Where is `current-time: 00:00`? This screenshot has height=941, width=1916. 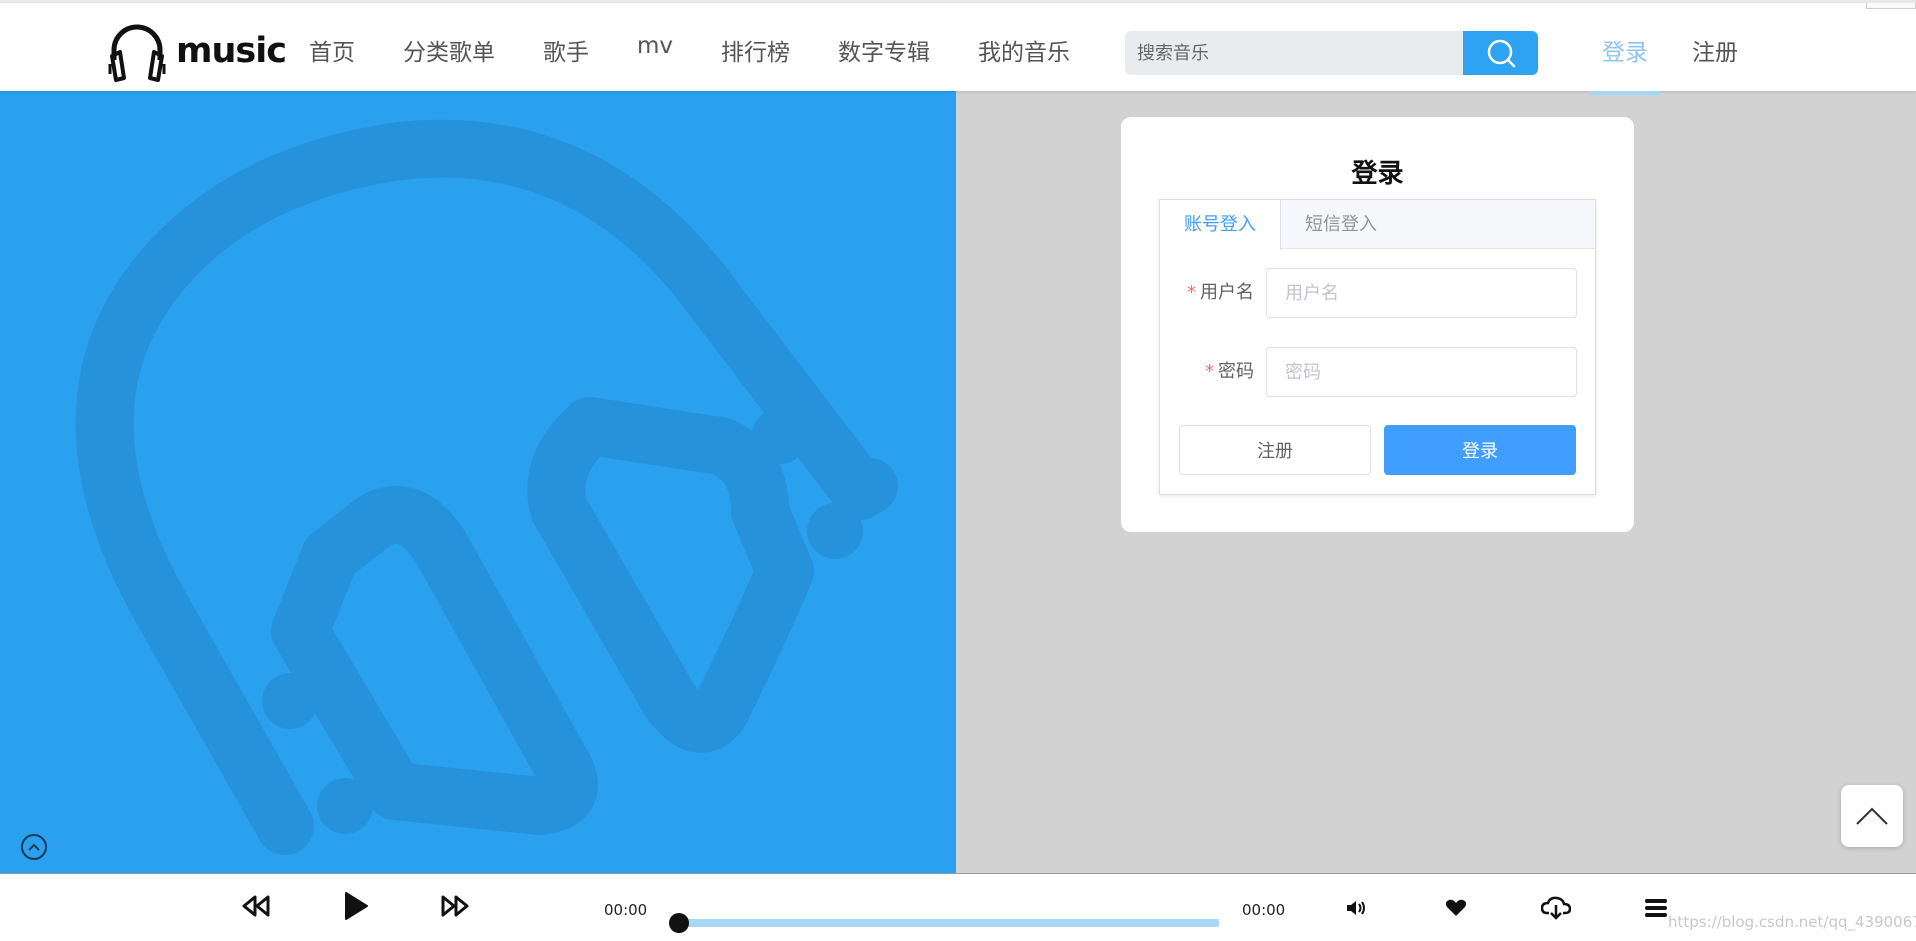
current-time: 00:00 is located at coordinates (626, 910).